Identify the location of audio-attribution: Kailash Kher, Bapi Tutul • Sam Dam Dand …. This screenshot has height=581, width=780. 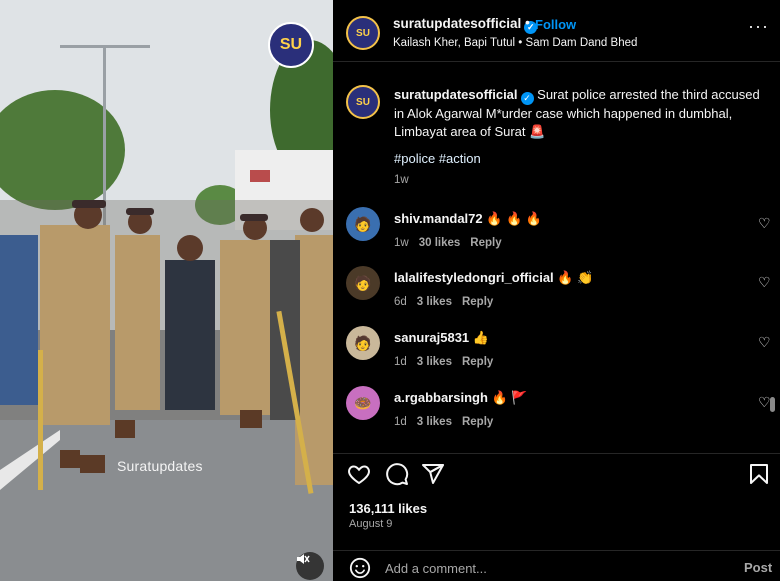
(515, 43).